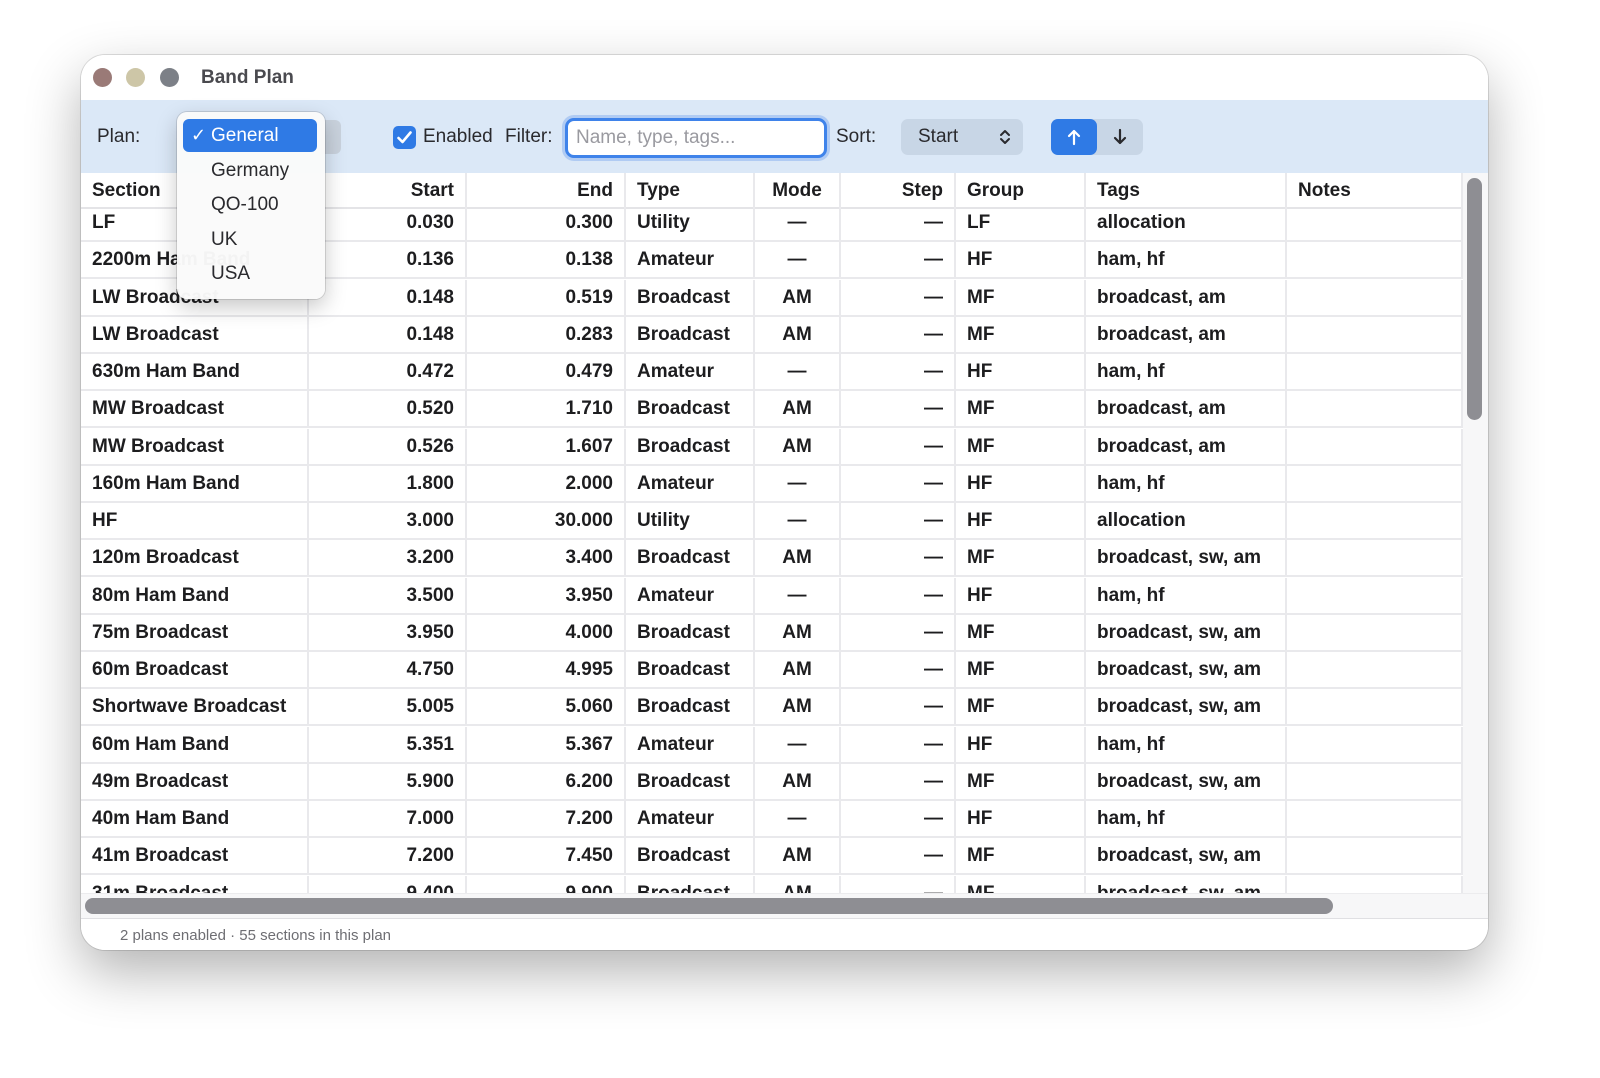  I want to click on column-header-type: Type, so click(690, 190).